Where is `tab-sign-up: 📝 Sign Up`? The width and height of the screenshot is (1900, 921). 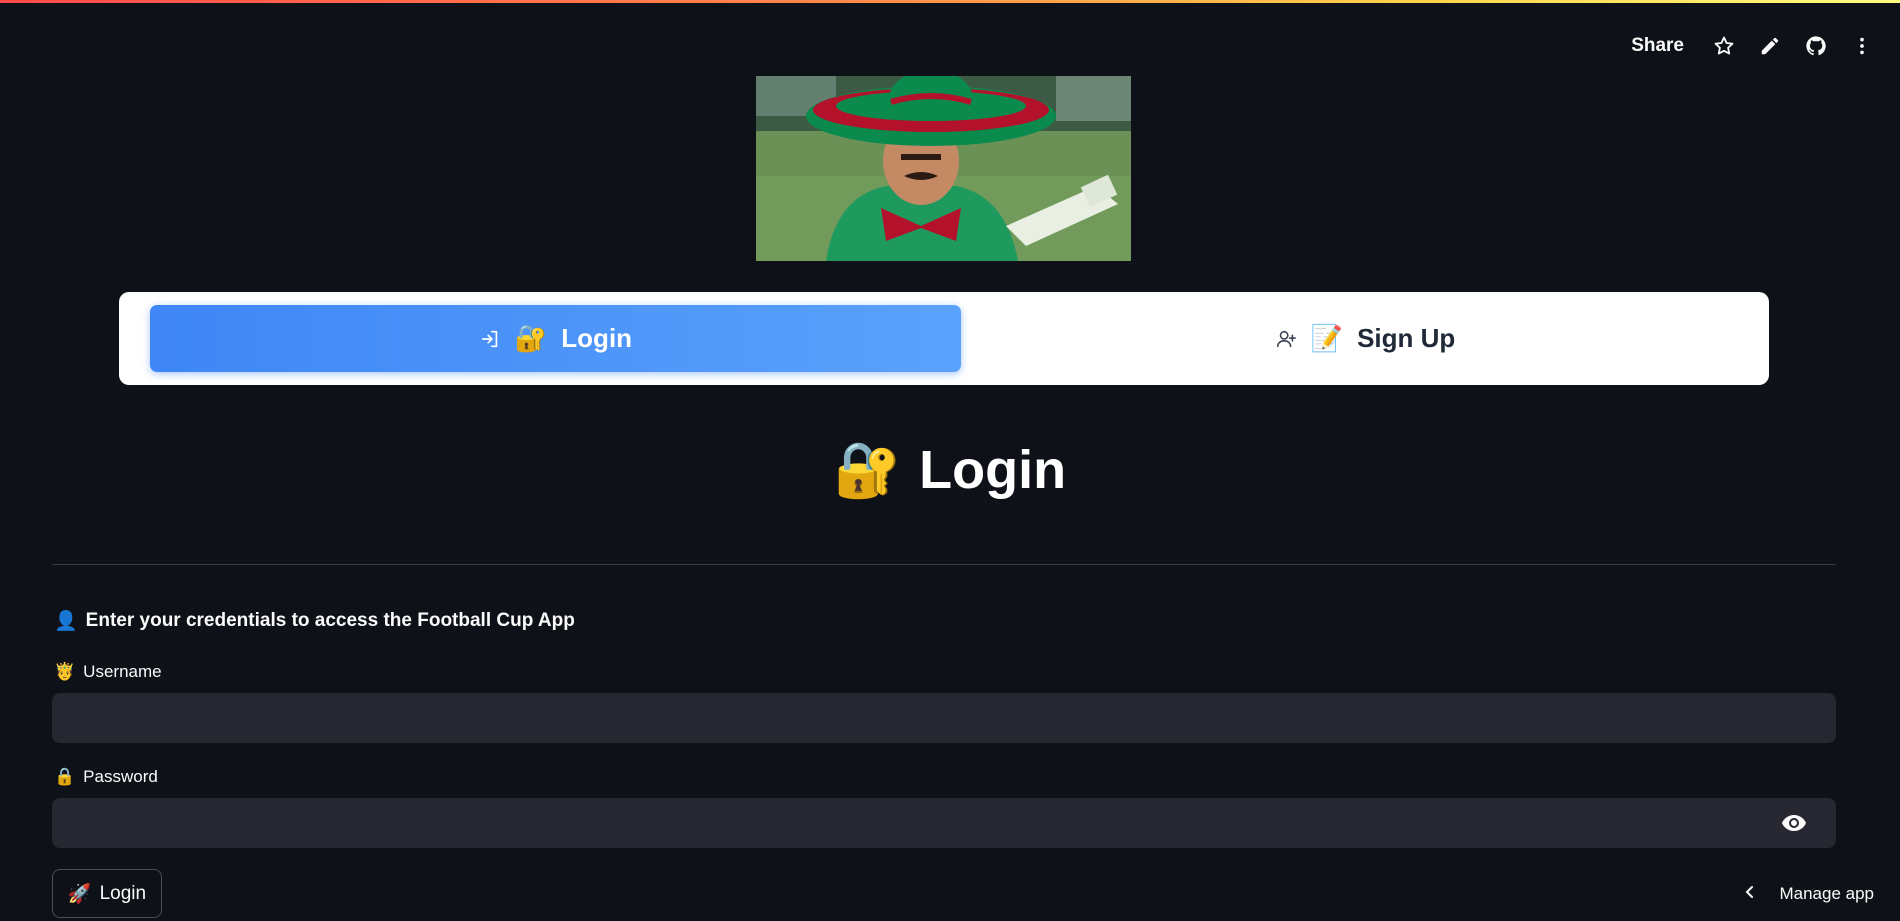 tab-sign-up: 📝 Sign Up is located at coordinates (1365, 338).